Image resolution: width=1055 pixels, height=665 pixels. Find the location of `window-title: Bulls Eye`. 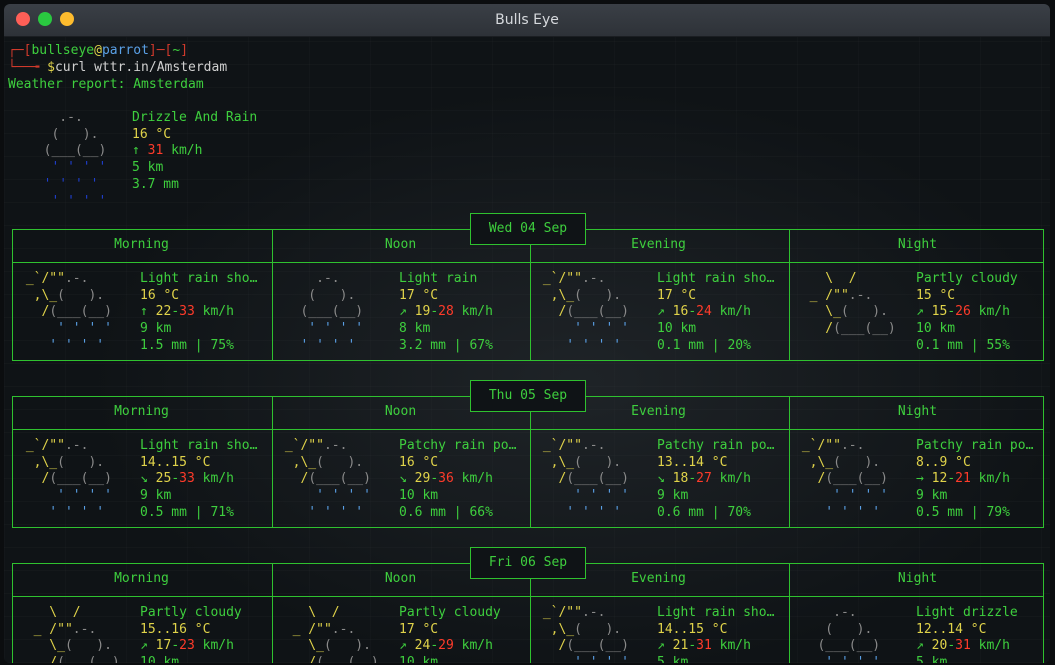

window-title: Bulls Eye is located at coordinates (527, 20).